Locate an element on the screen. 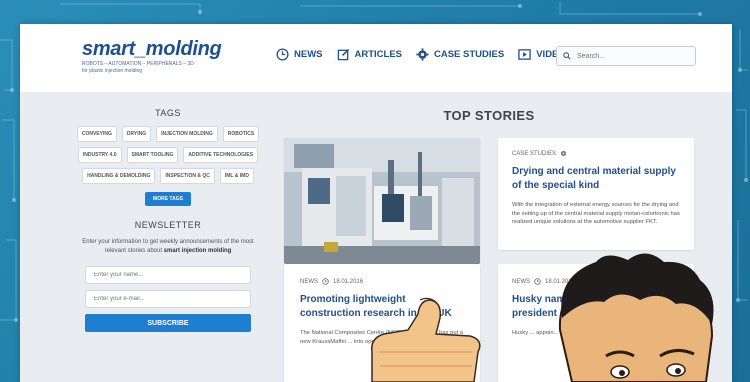 This screenshot has height=382, width=750. subscribe-button: SUBSCRIBE is located at coordinates (168, 323).